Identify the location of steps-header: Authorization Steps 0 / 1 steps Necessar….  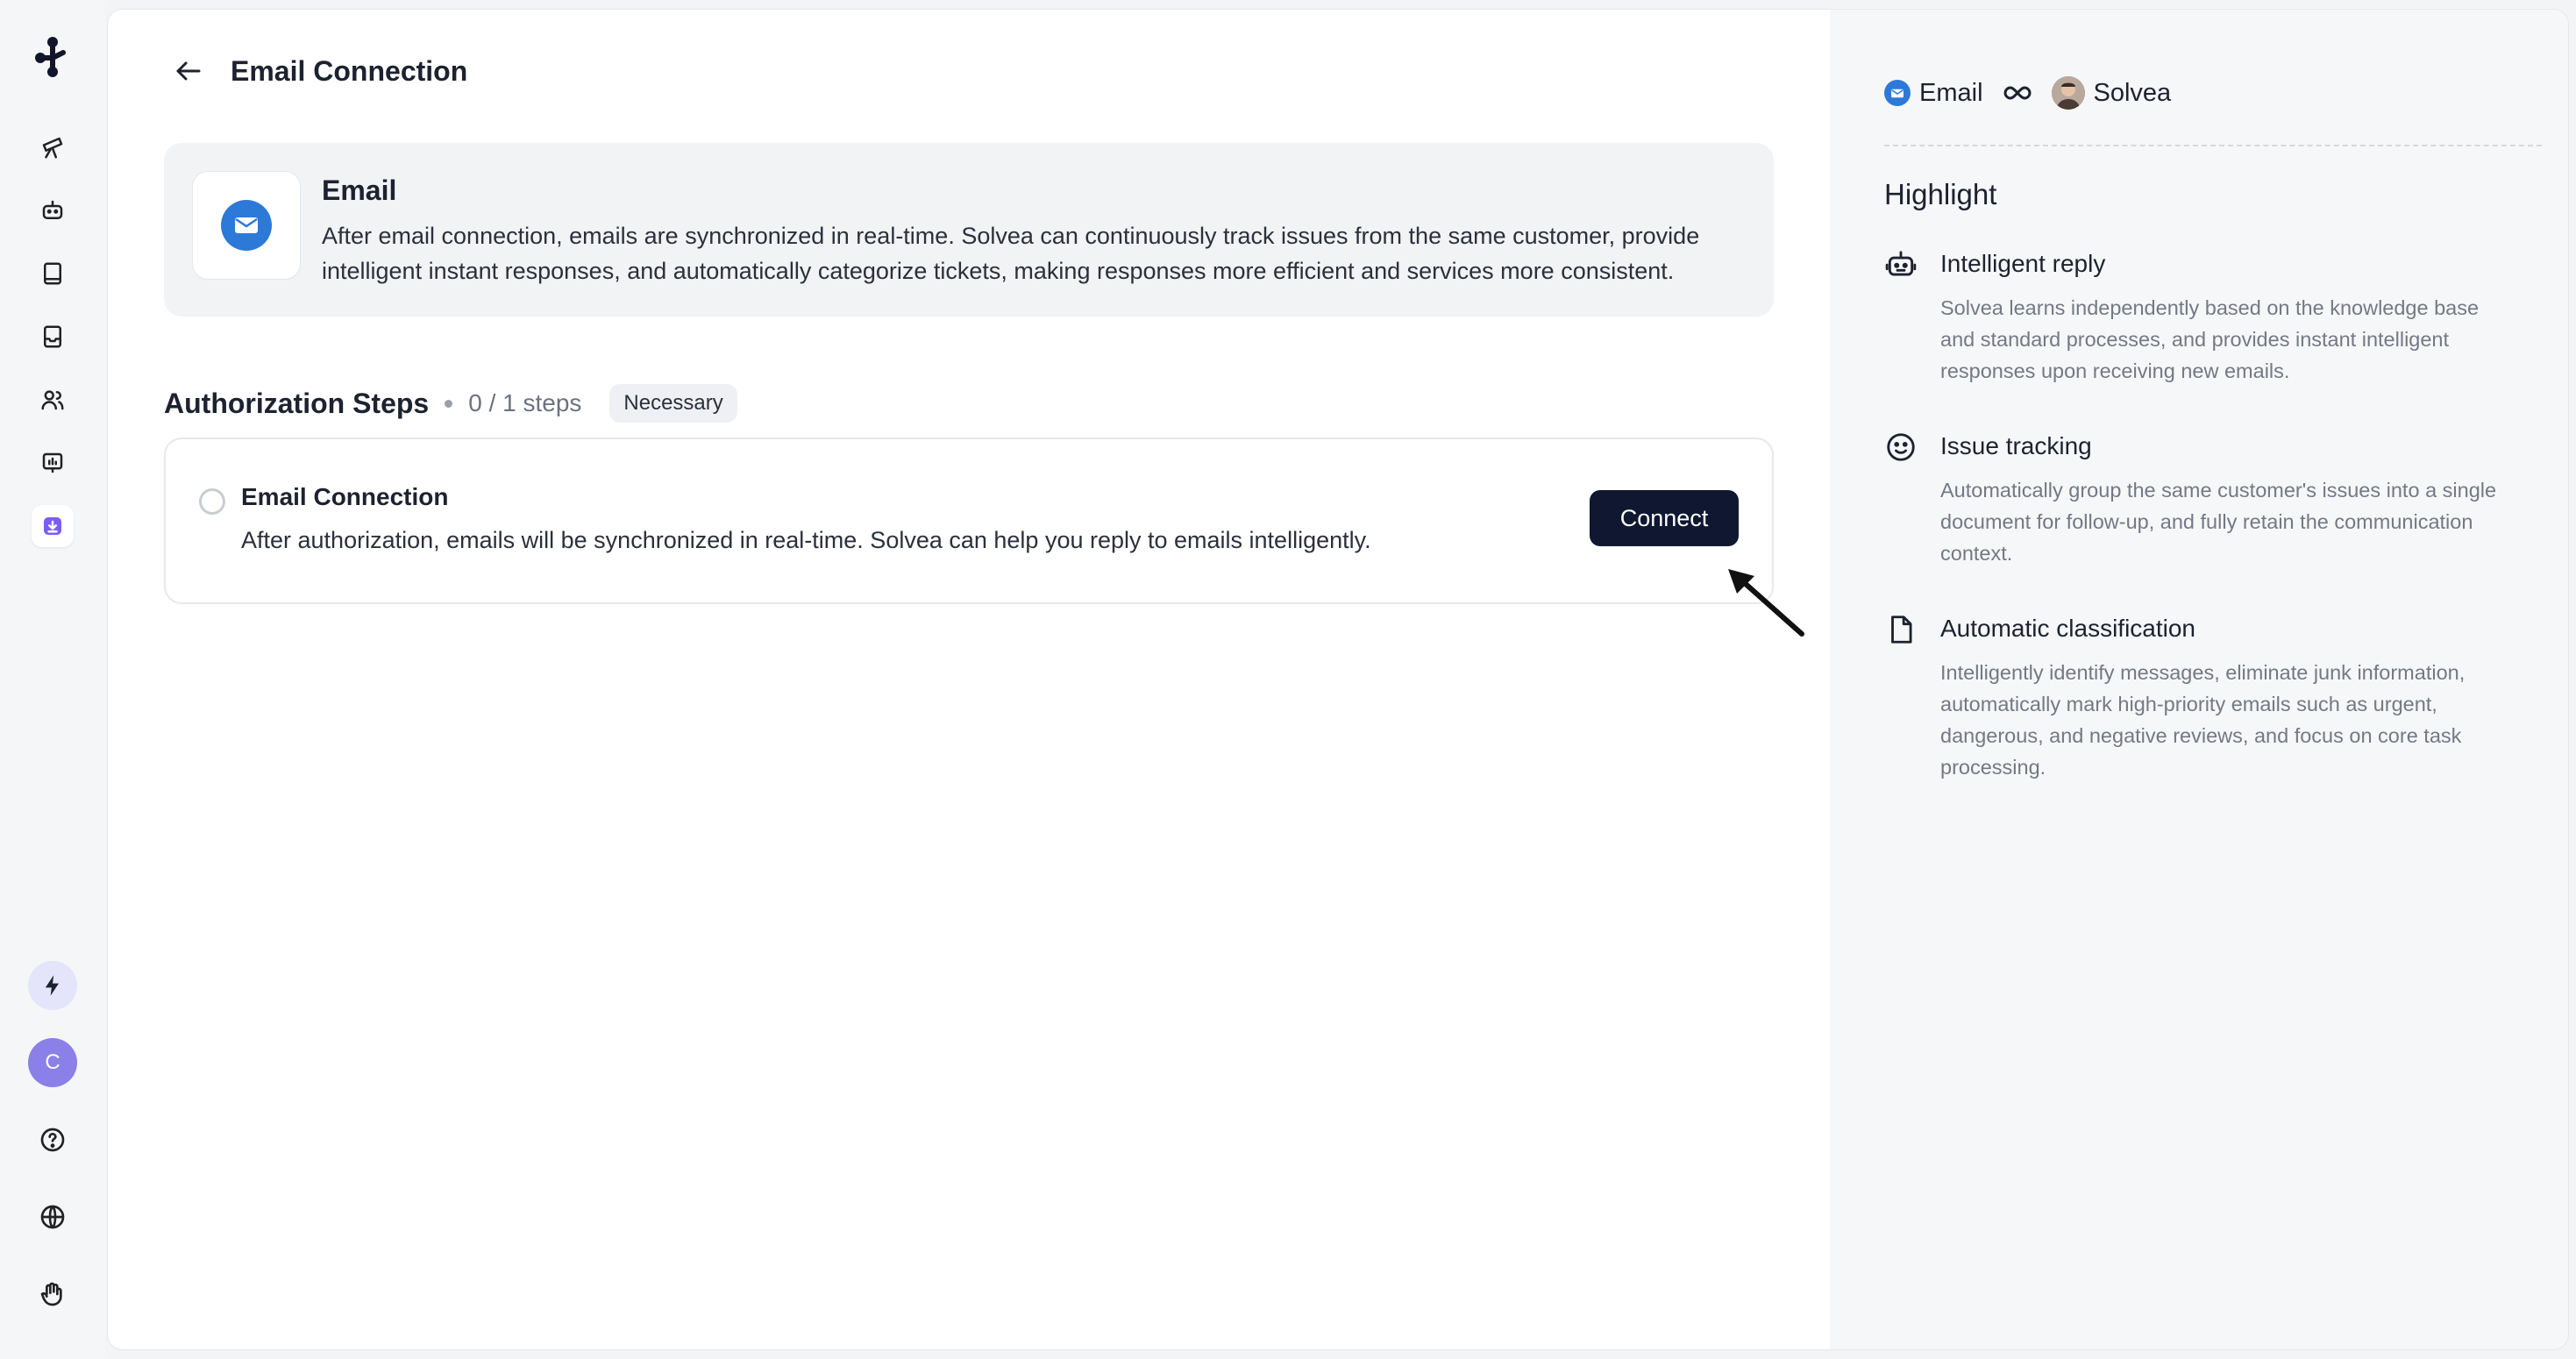
(450, 403).